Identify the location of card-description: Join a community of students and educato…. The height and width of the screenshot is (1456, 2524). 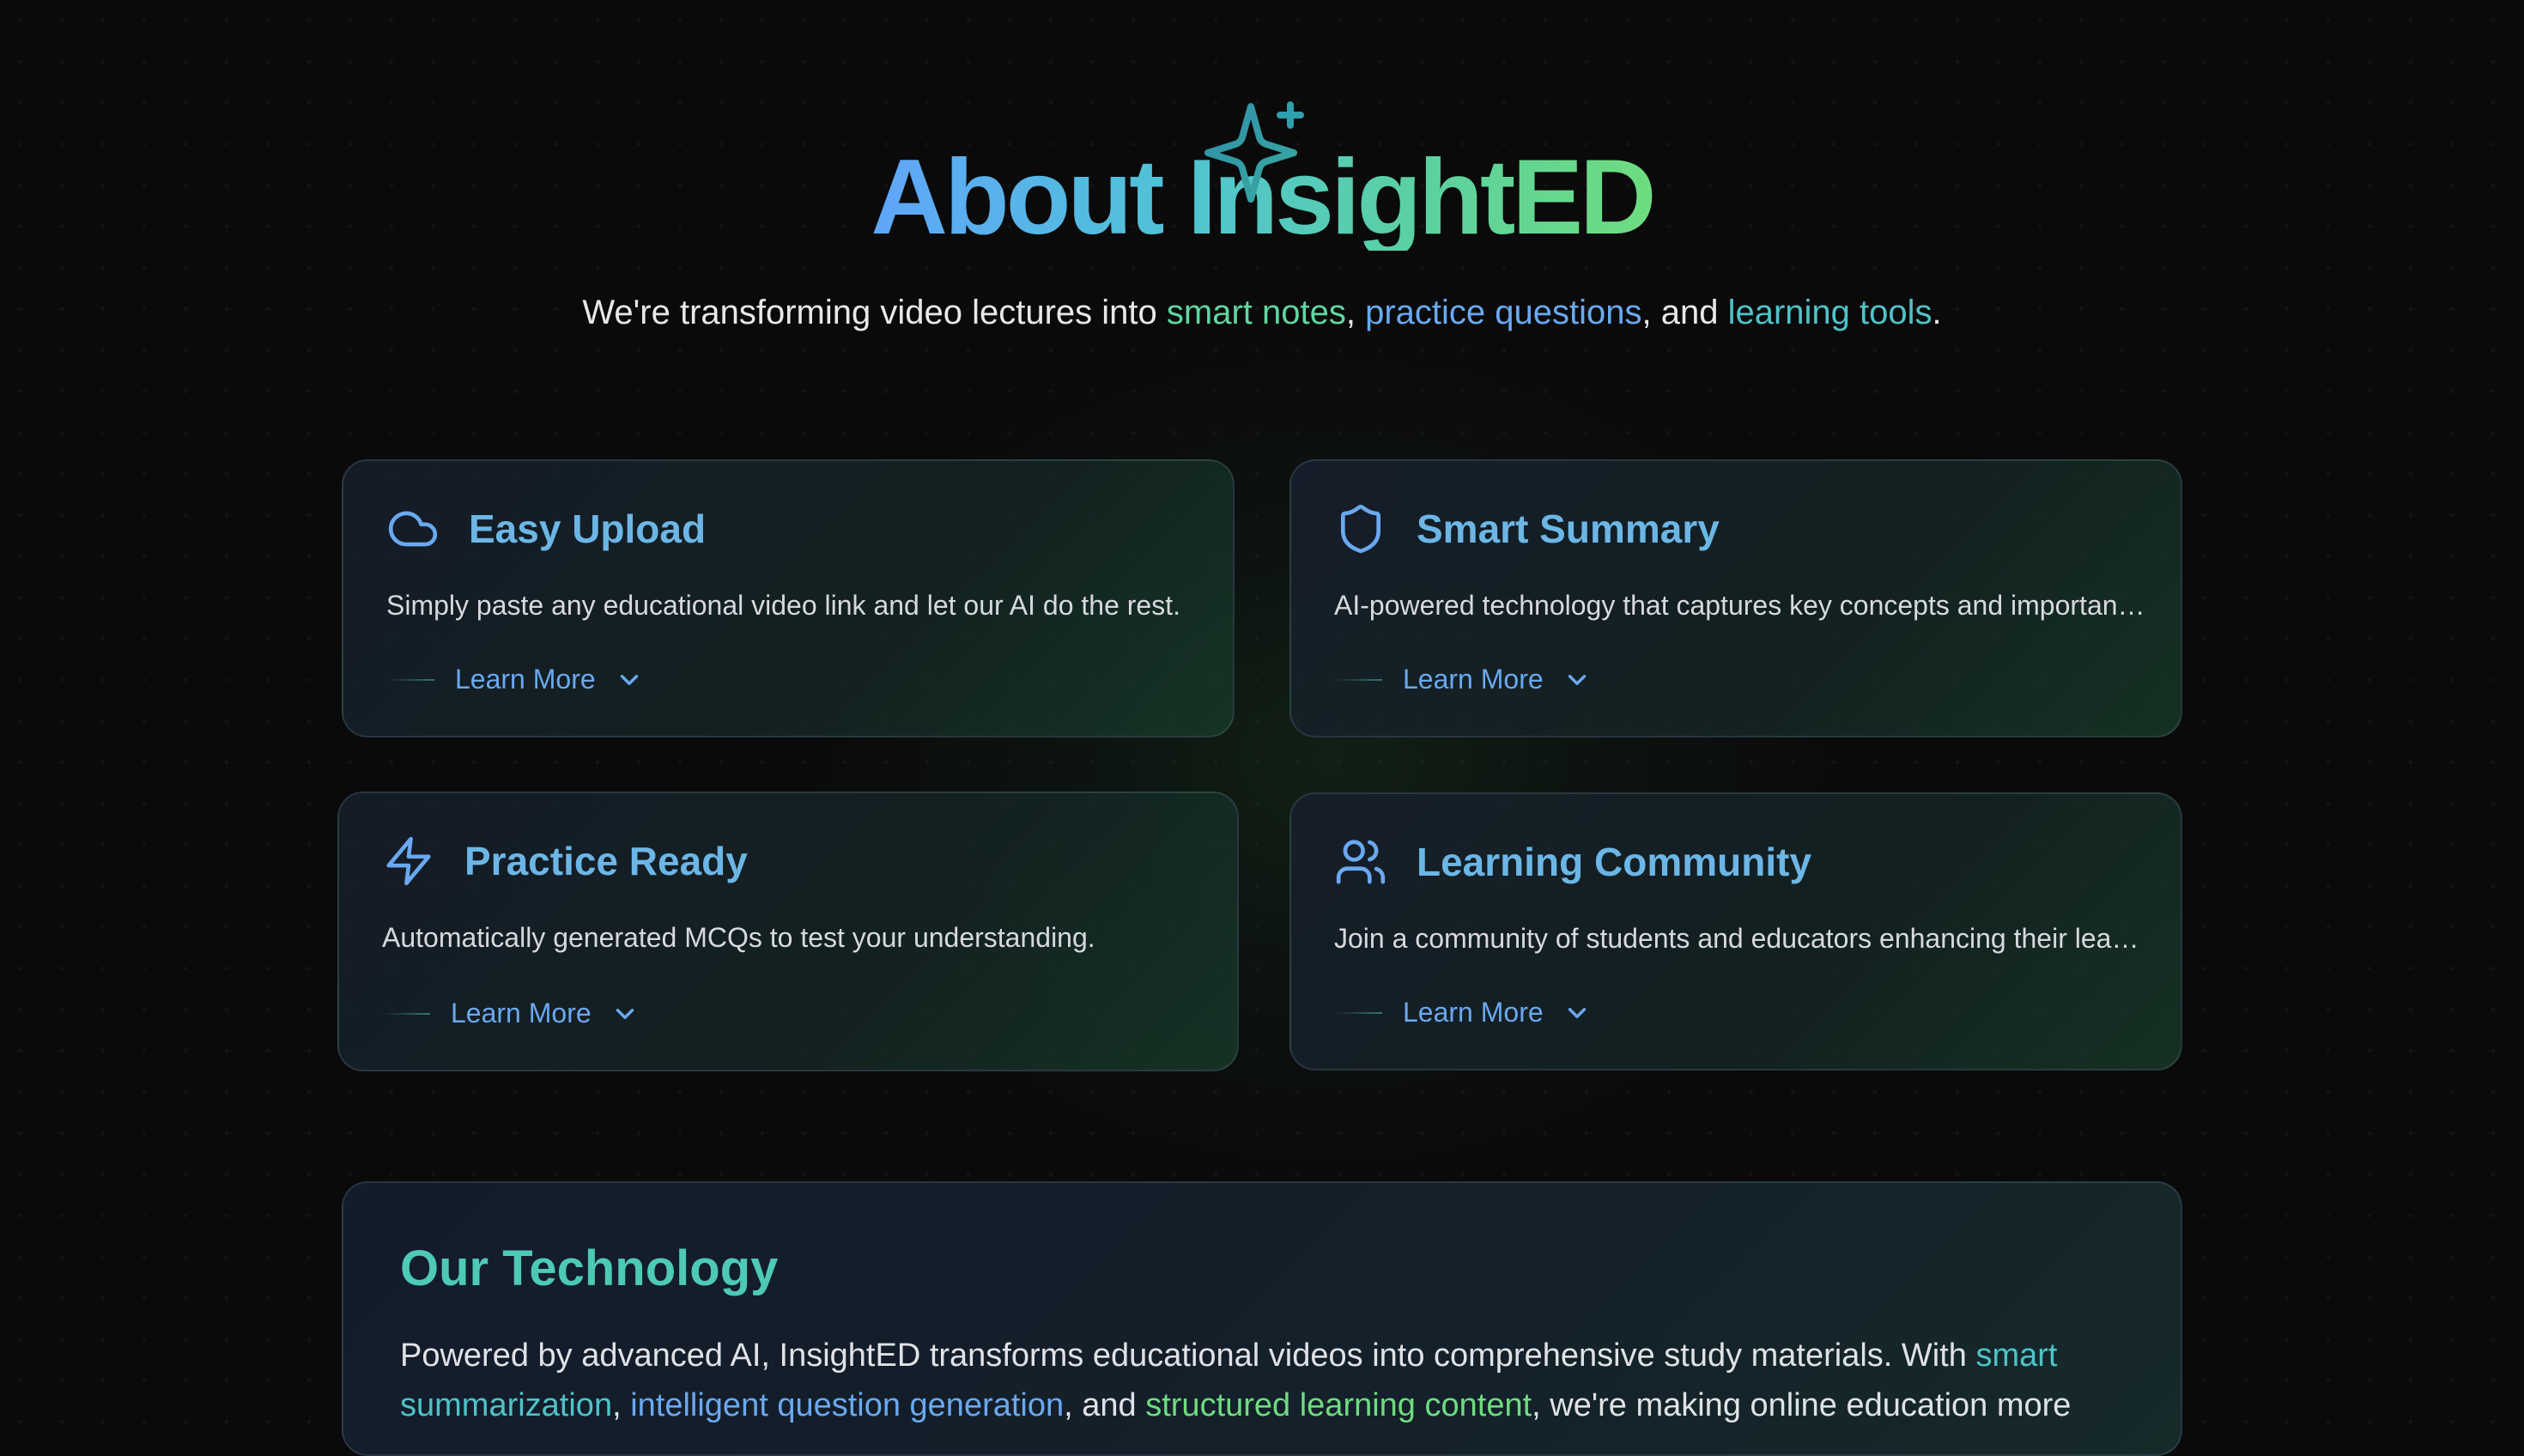
(1740, 939).